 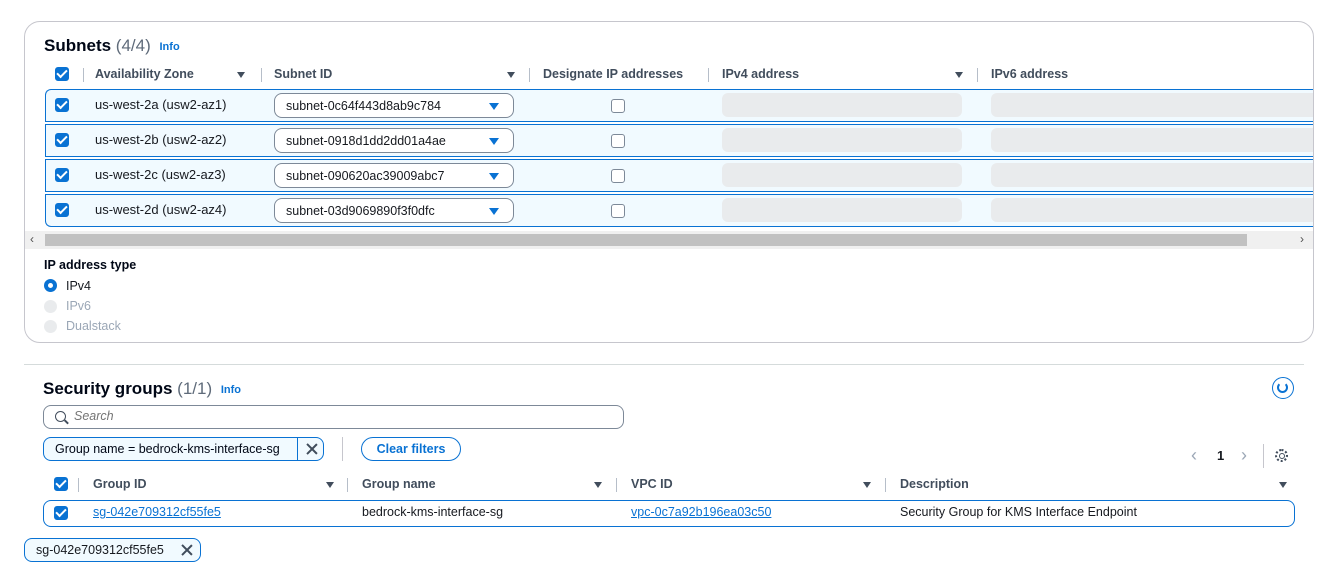 What do you see at coordinates (231, 390) in the screenshot?
I see `security-groups-info-link: Info` at bounding box center [231, 390].